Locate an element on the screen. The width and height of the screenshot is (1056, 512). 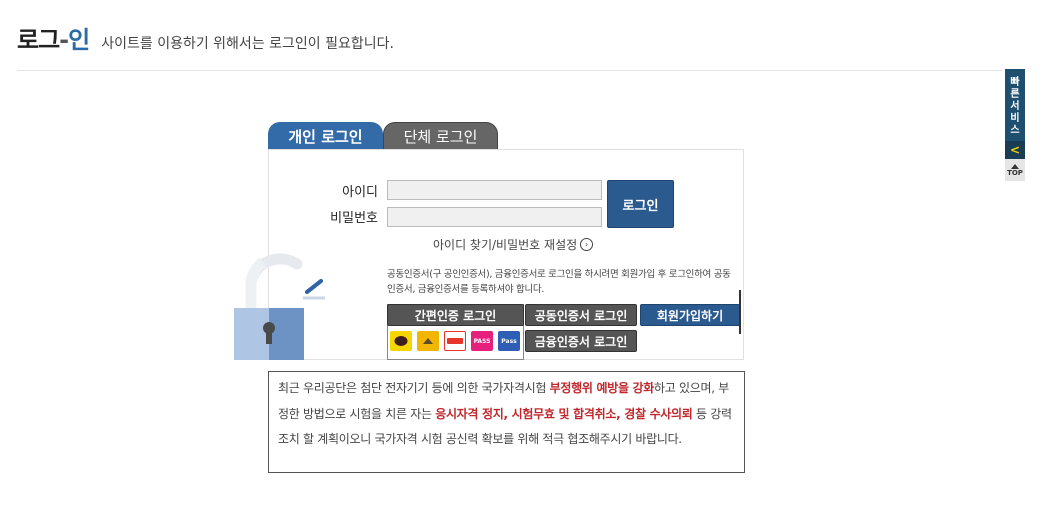
arrow-circle-icon: › is located at coordinates (587, 244).